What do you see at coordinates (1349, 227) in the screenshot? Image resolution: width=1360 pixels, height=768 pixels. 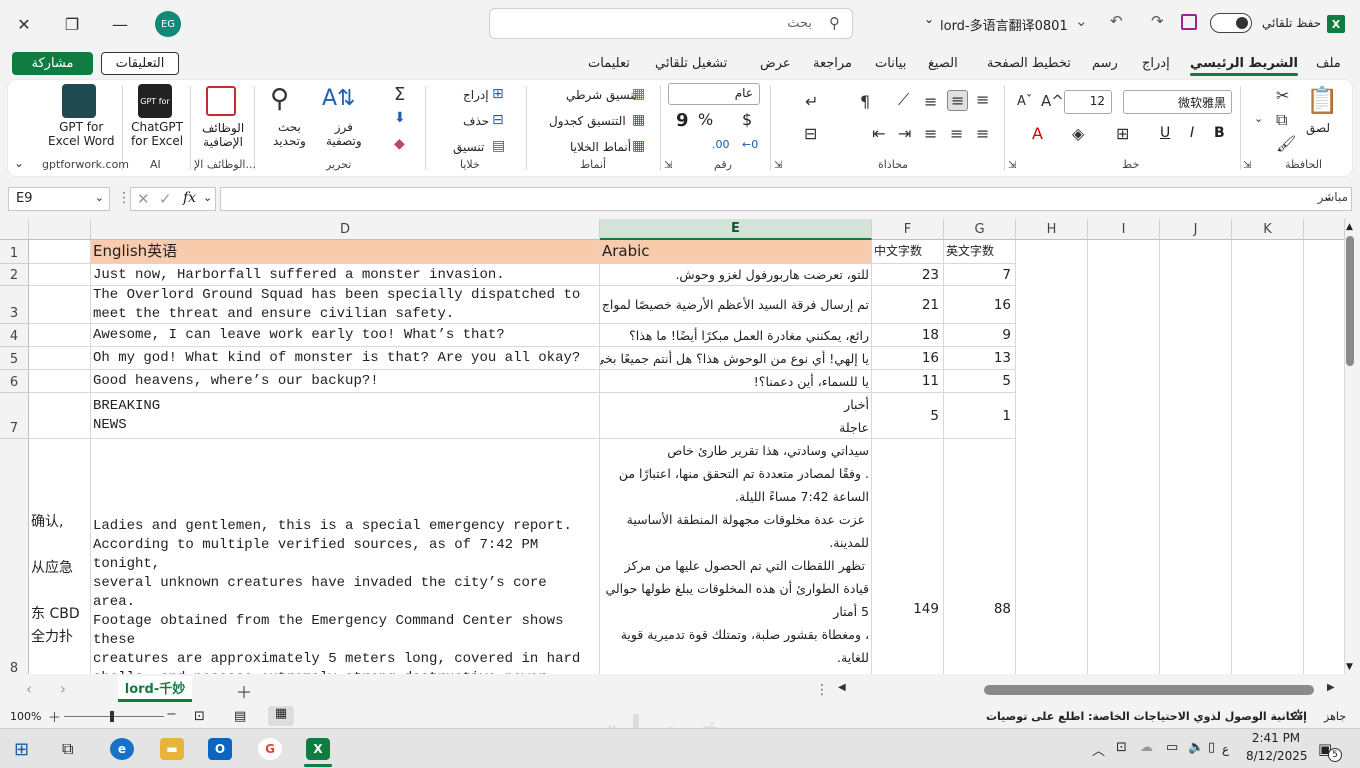 I see `scroll-up-icon: ▲` at bounding box center [1349, 227].